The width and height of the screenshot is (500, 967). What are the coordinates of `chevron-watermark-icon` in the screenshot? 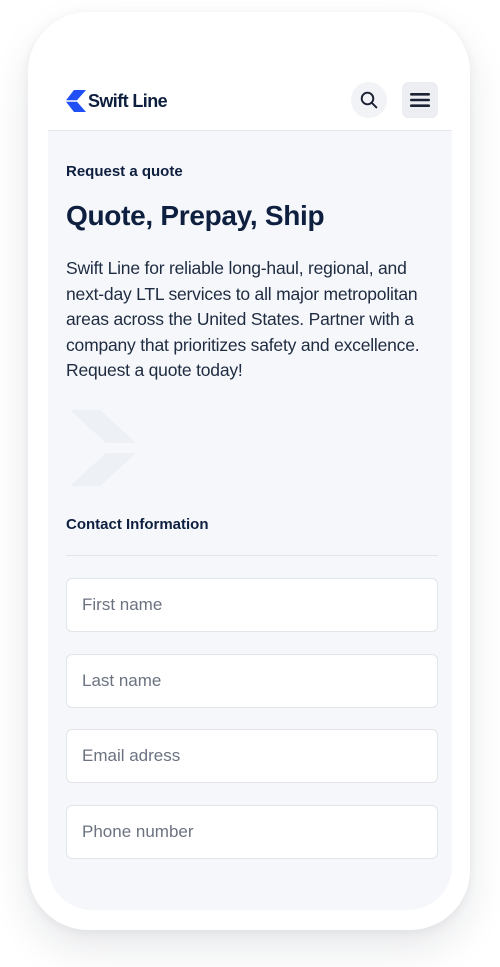 It's located at (103, 448).